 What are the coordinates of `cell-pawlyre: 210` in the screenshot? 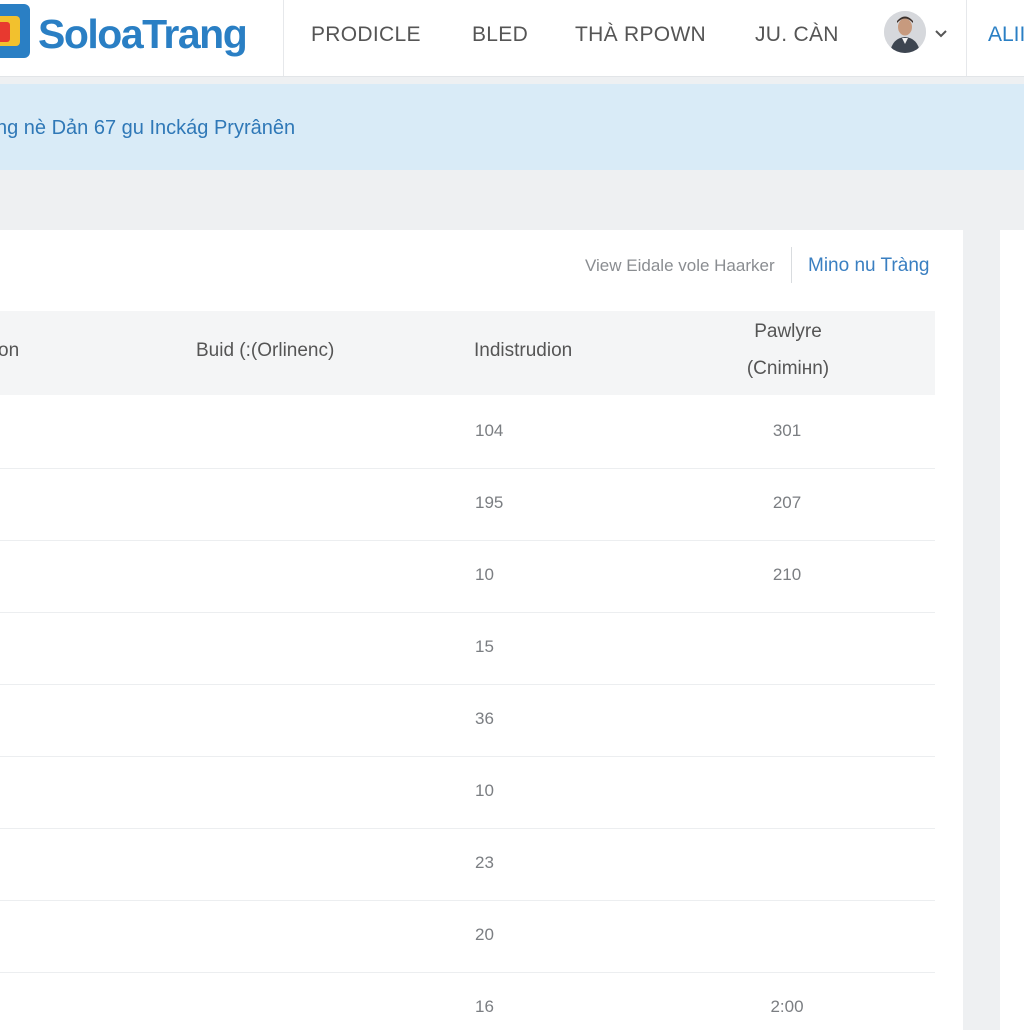 It's located at (787, 574).